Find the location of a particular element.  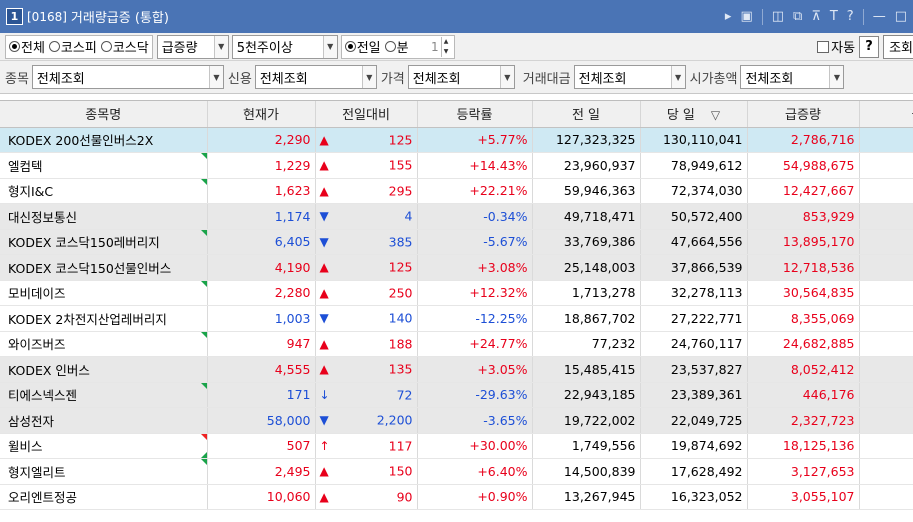

auto-refresh-checkbox: 자동 is located at coordinates (836, 46).